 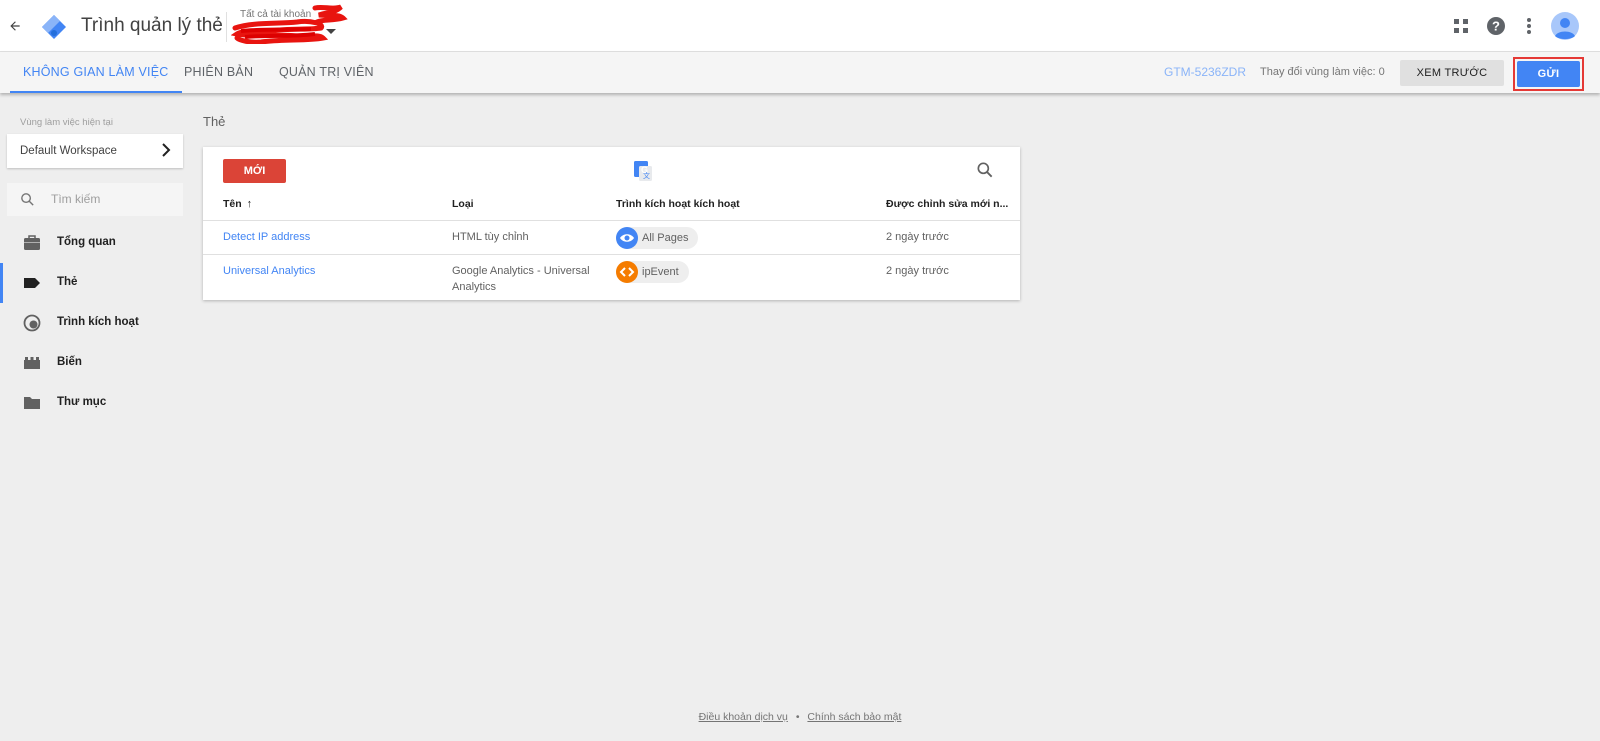 I want to click on translate-icon: G 文, so click(x=643, y=171).